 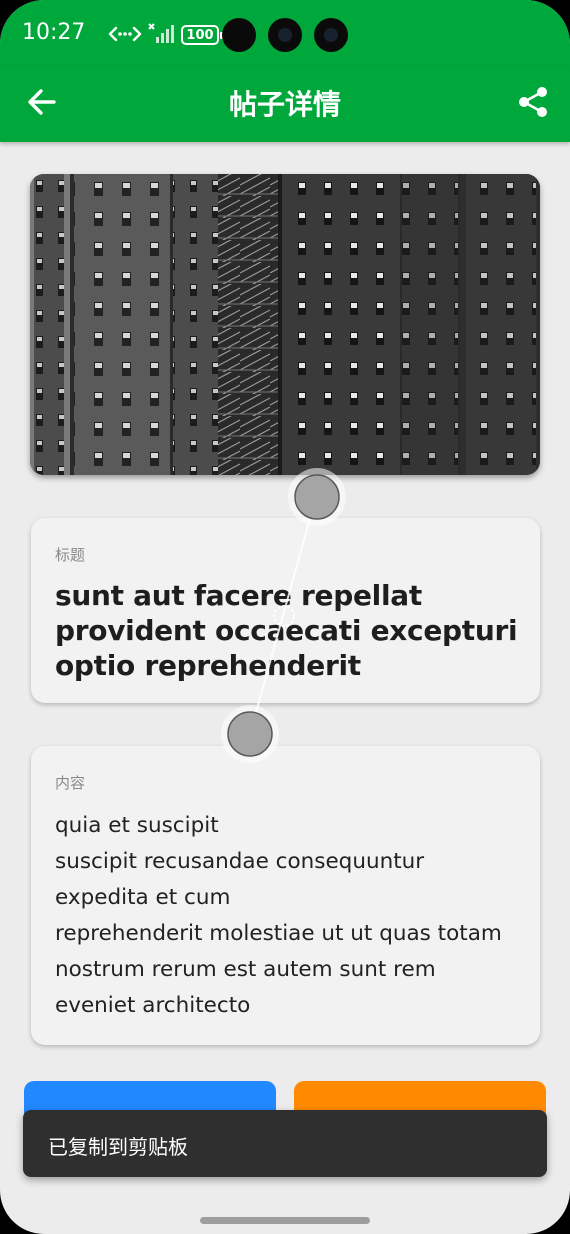 I want to click on battery-icon: 100, so click(x=202, y=35).